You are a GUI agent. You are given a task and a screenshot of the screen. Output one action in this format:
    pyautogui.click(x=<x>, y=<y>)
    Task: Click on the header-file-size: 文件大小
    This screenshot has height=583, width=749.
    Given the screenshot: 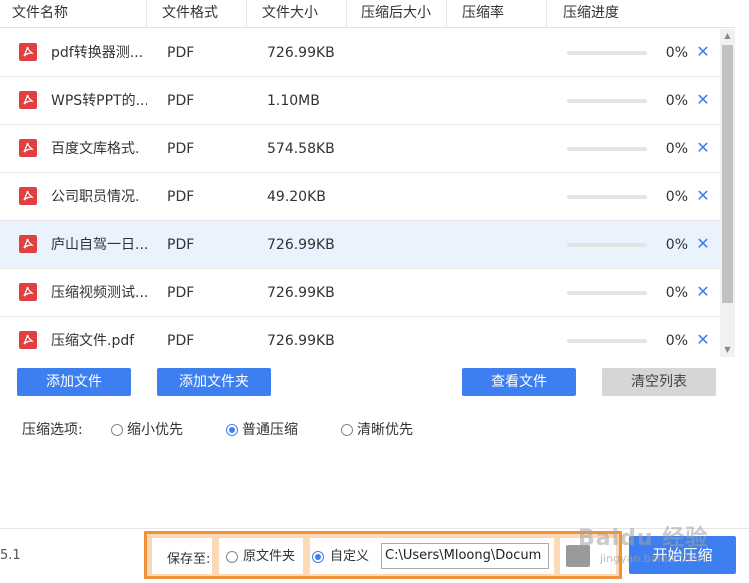 What is the action you would take?
    pyautogui.click(x=297, y=14)
    